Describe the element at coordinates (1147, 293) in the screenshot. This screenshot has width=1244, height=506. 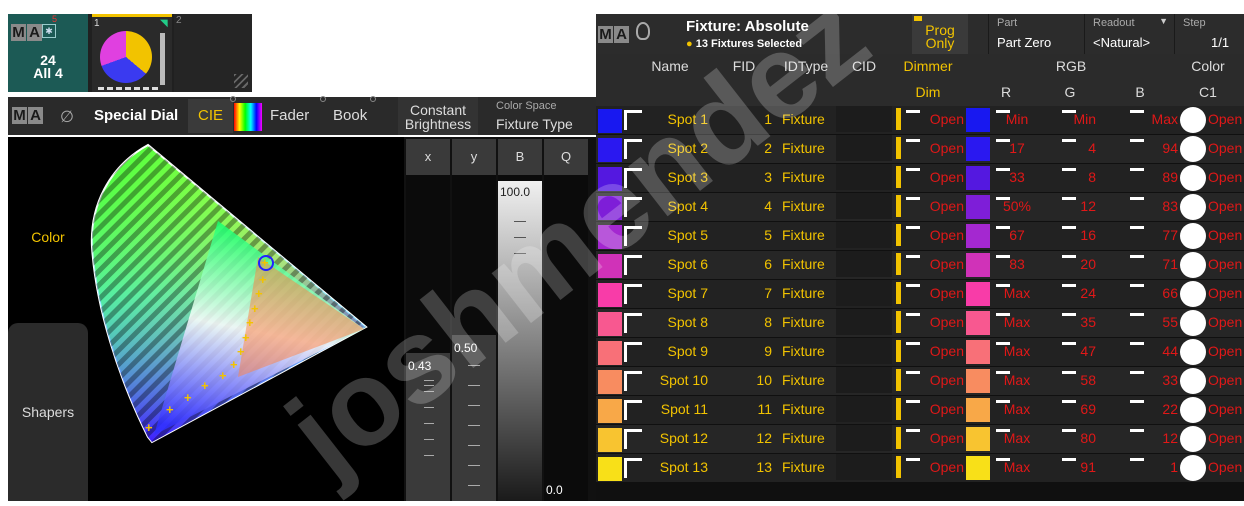
I see `rgb-b-value: 66` at that location.